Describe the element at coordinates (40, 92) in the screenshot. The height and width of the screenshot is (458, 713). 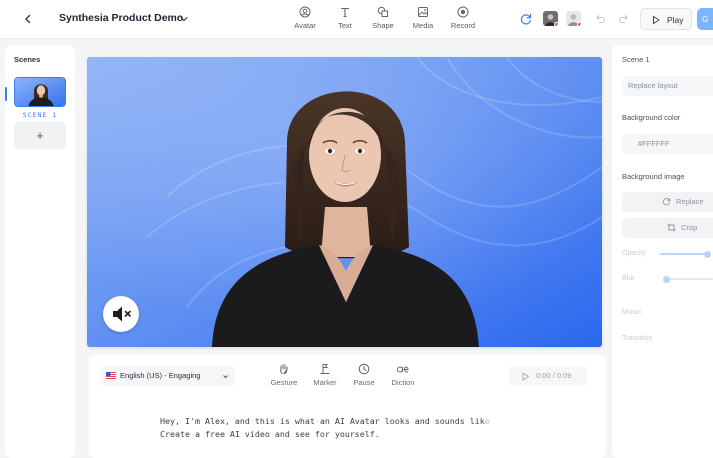
I see `scene-thumbnail` at that location.